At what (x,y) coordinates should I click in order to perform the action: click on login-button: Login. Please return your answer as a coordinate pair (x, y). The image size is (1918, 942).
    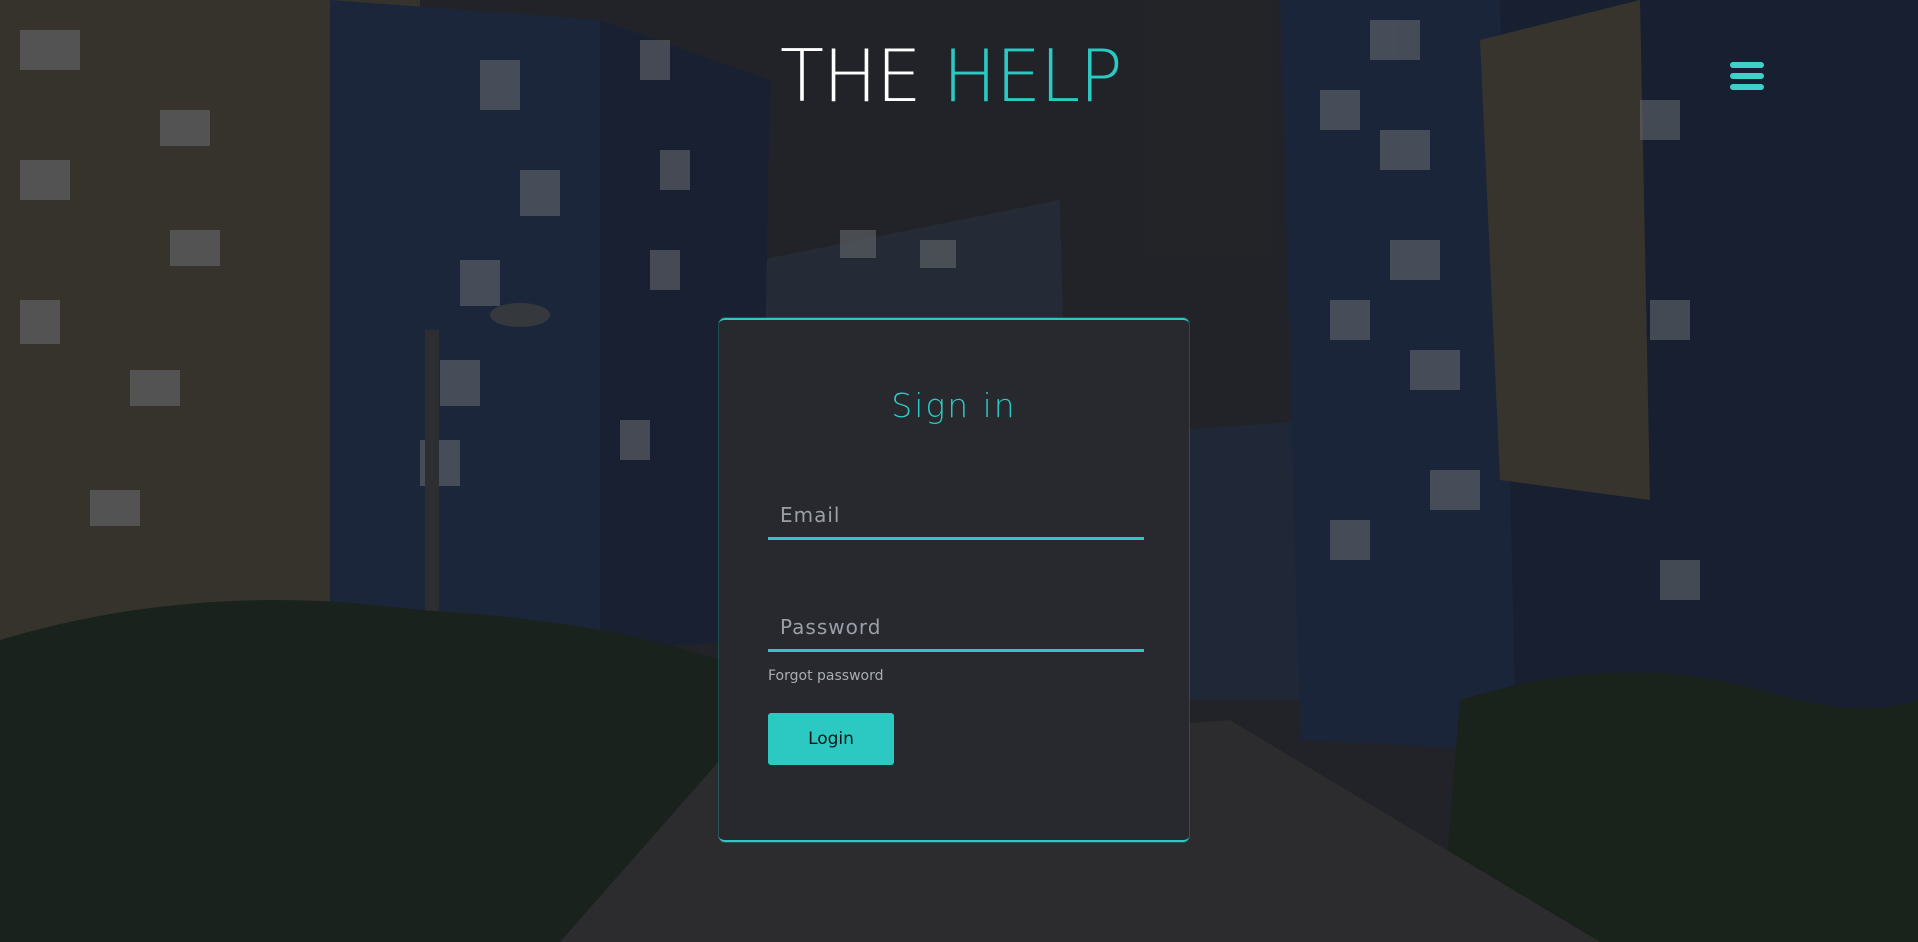
    Looking at the image, I should click on (831, 739).